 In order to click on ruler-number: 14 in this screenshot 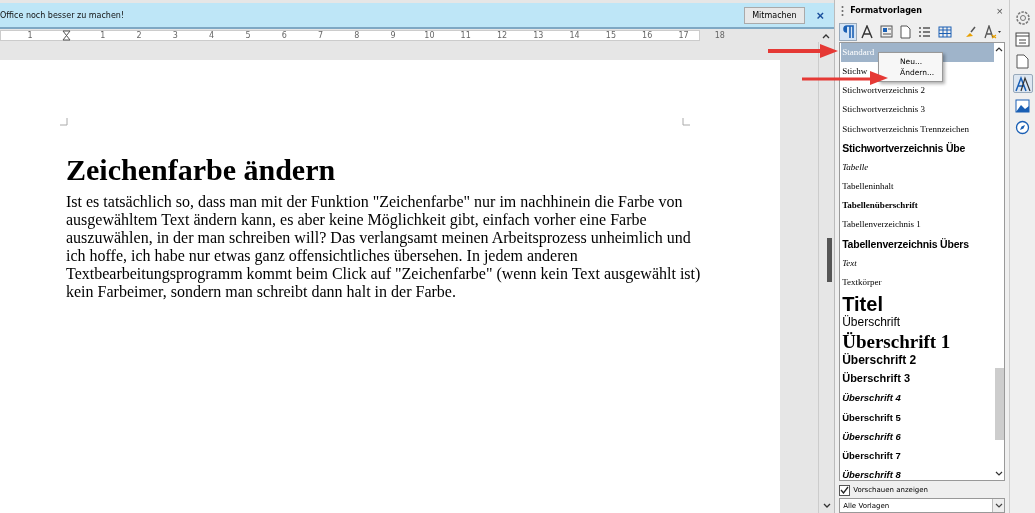, I will do `click(574, 35)`.